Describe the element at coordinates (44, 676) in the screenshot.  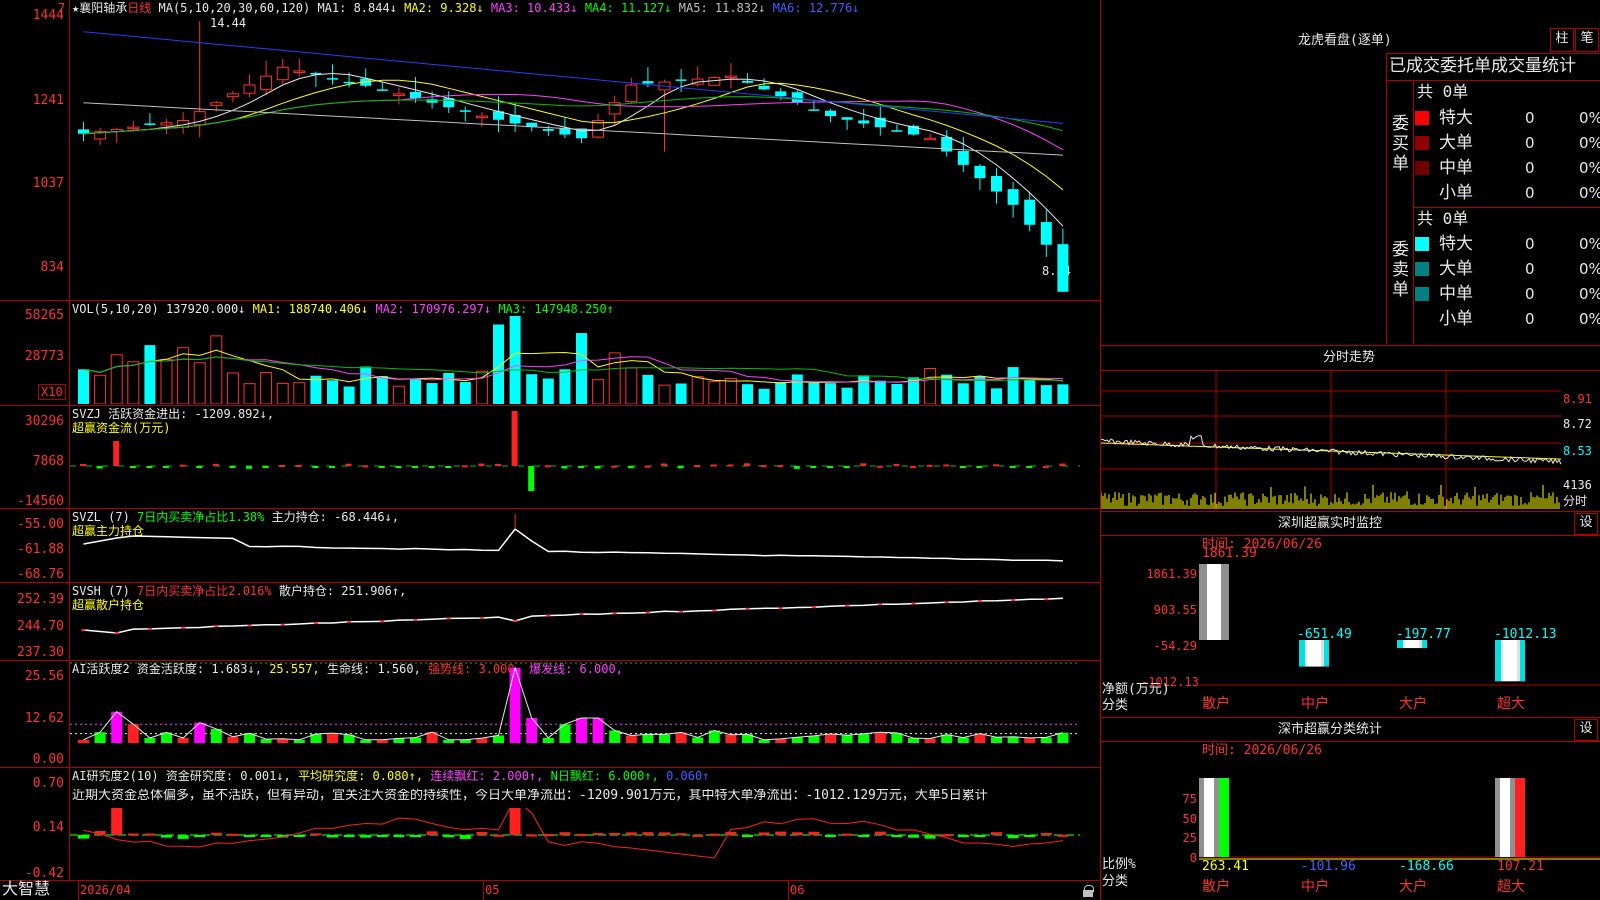
I see `ai-active-axis-label: 25.56` at that location.